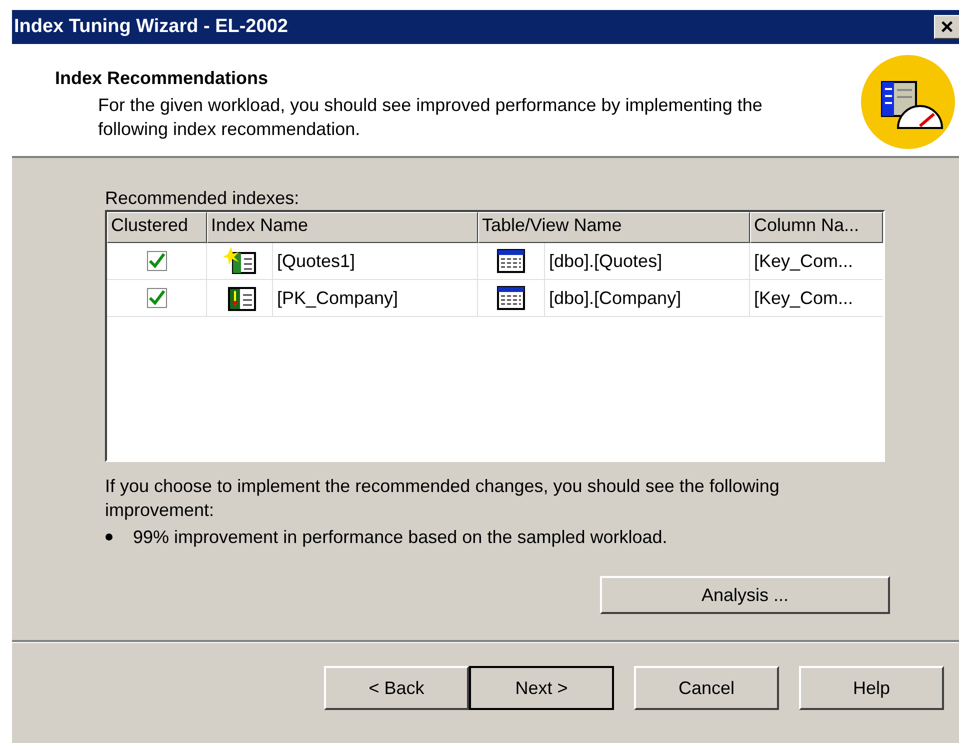 The height and width of the screenshot is (743, 959). Describe the element at coordinates (431, 117) in the screenshot. I see `page-description: For the given workload, you should see improved performance by implementing the following index recommendation.` at that location.